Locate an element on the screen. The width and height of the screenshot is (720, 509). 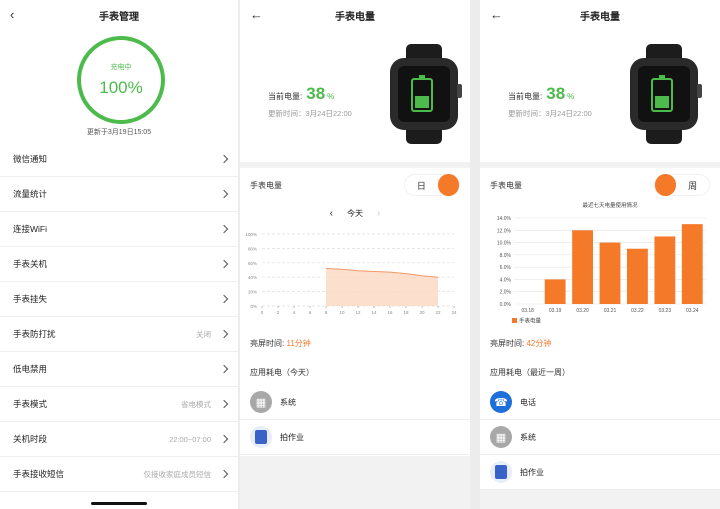
apps-section-title: 应用耗电（今天） is located at coordinates (282, 372).